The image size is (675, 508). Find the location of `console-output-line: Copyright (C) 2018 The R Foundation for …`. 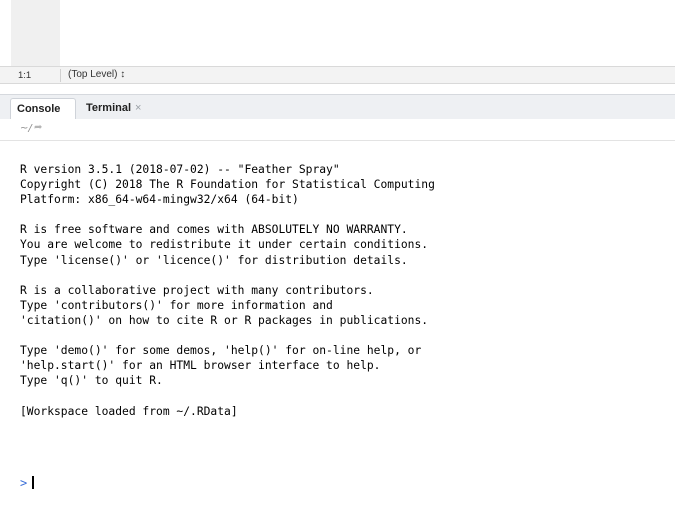

console-output-line: Copyright (C) 2018 The R Foundation for … is located at coordinates (227, 185).